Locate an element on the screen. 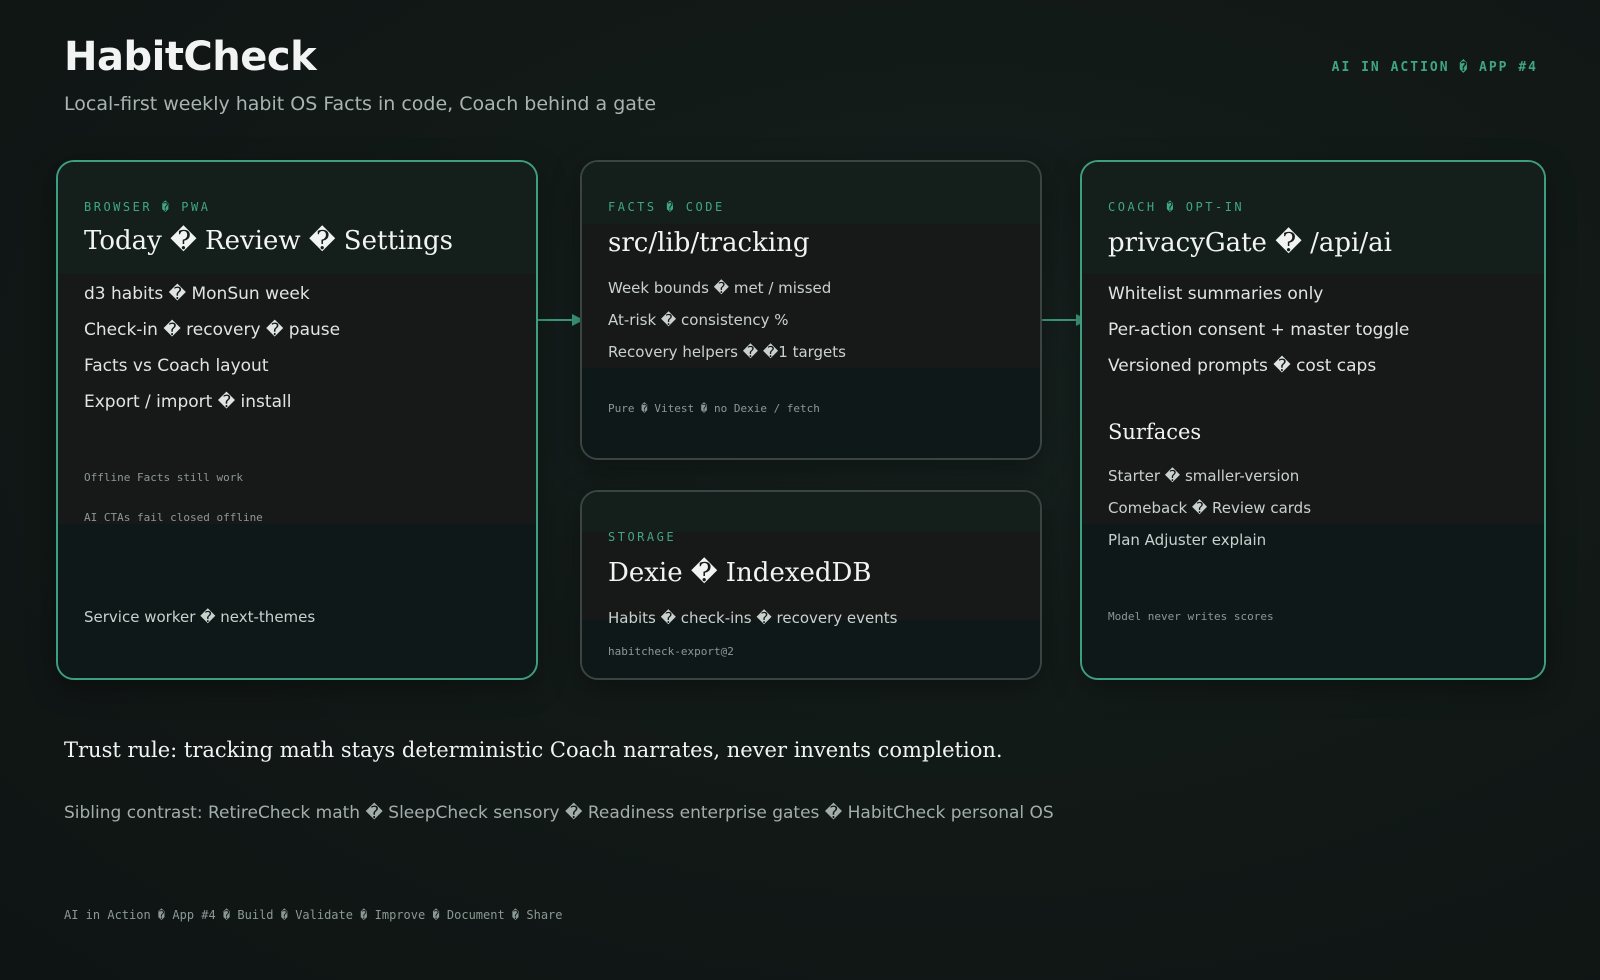 The image size is (1600, 980). browser-item: Facts vs Coach layout is located at coordinates (176, 366).